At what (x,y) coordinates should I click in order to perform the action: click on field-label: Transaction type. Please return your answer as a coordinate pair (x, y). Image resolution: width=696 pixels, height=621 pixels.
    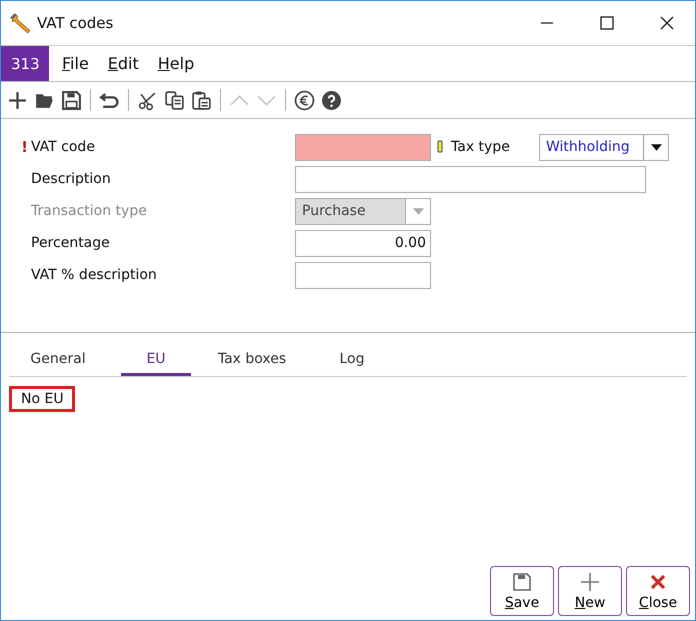
    Looking at the image, I should click on (89, 211).